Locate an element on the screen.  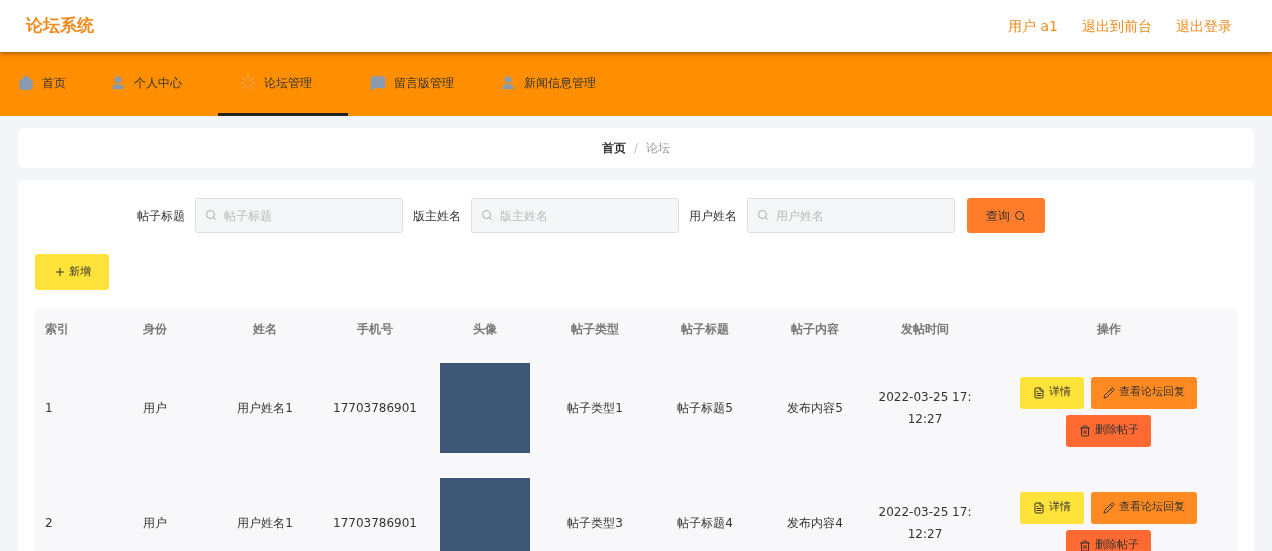
column-header: 帖子类型 is located at coordinates (595, 329).